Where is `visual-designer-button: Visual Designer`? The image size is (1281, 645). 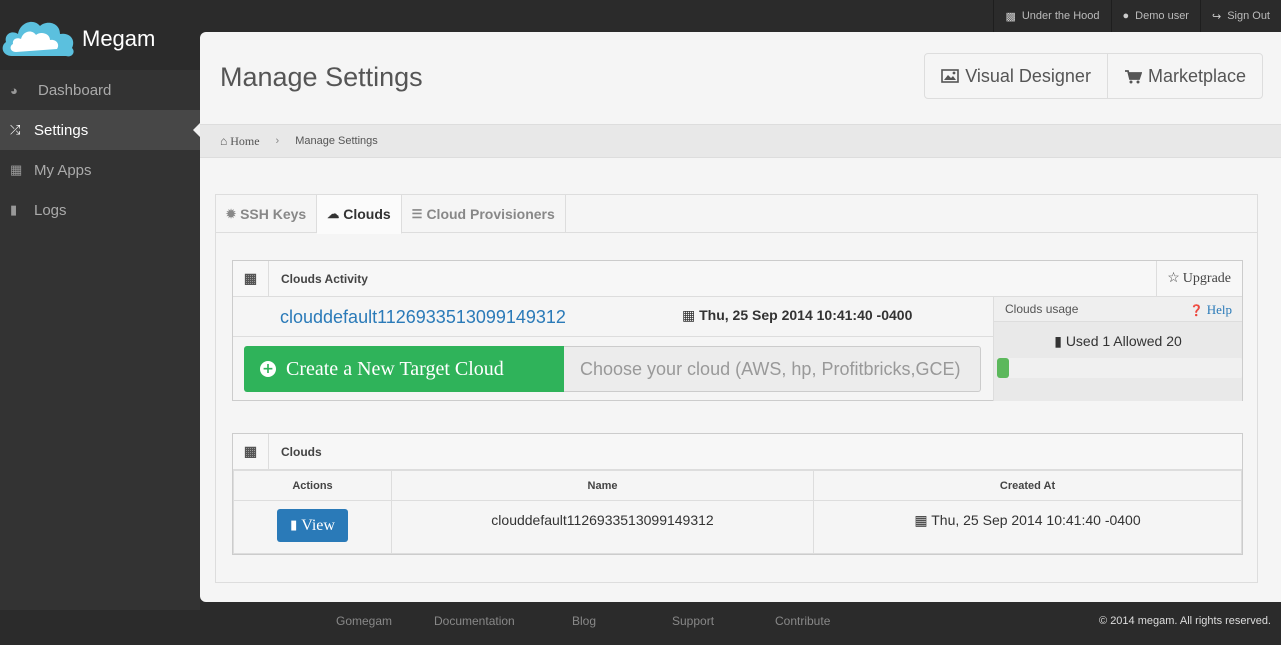 visual-designer-button: Visual Designer is located at coordinates (1016, 76).